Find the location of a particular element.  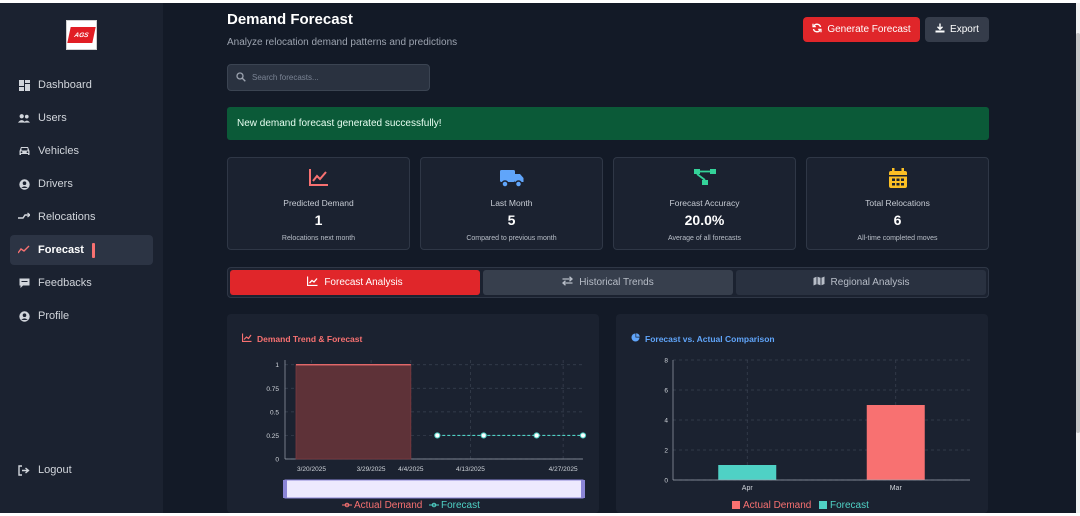

page-scrollbar is located at coordinates (1078, 258).